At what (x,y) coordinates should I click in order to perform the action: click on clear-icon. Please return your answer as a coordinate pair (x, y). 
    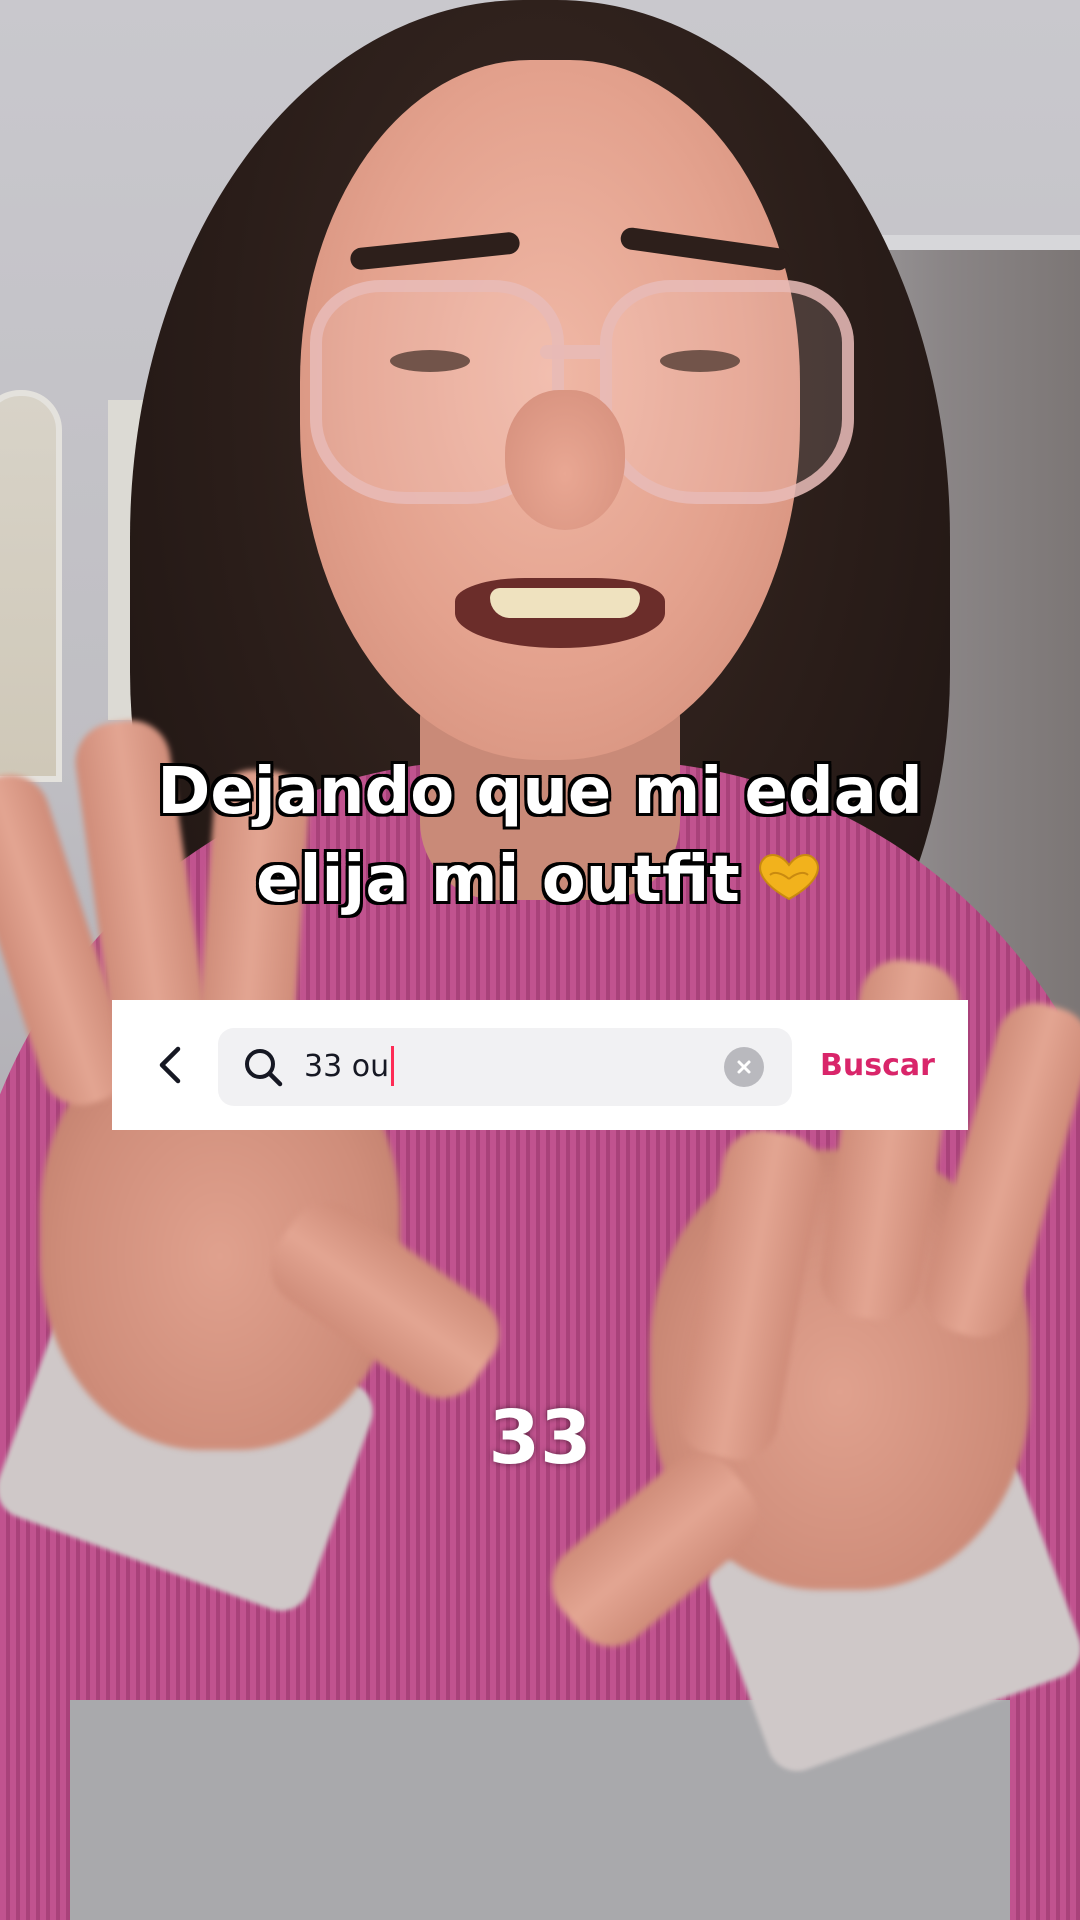
    Looking at the image, I should click on (744, 1067).